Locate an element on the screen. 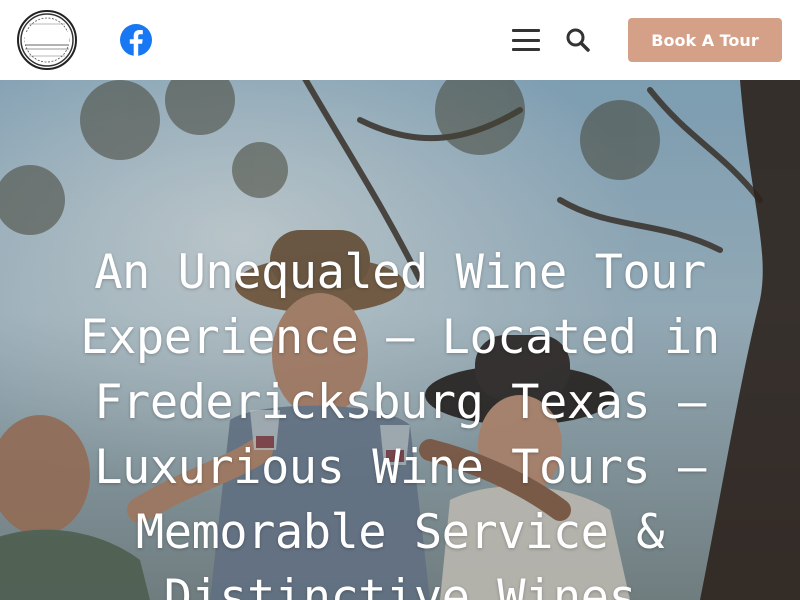  hamburger-menu-icon is located at coordinates (526, 40).